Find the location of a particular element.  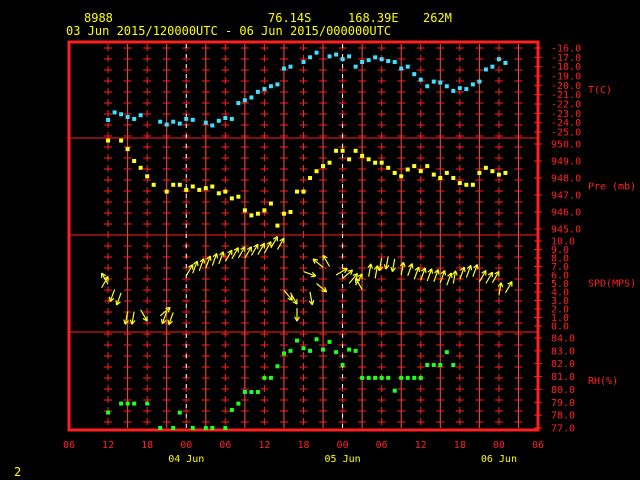

y-tick-label: 945.0 is located at coordinates (566, 230).